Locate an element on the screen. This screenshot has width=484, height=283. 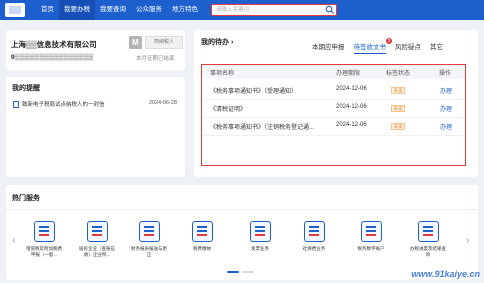
hot-services-title: 热门服务 is located at coordinates (26, 198).